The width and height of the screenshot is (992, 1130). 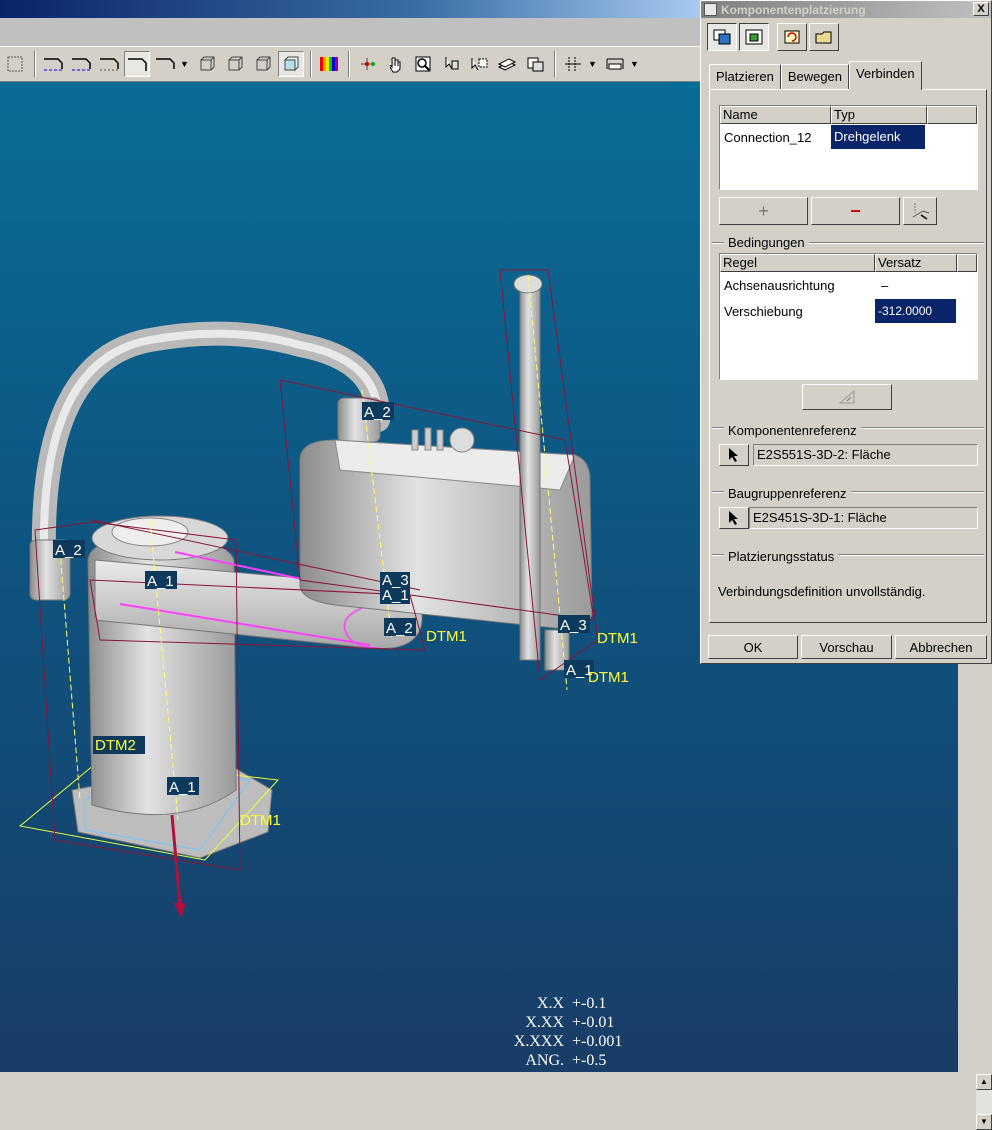 What do you see at coordinates (329, 64) in the screenshot?
I see `color-appearance-icon` at bounding box center [329, 64].